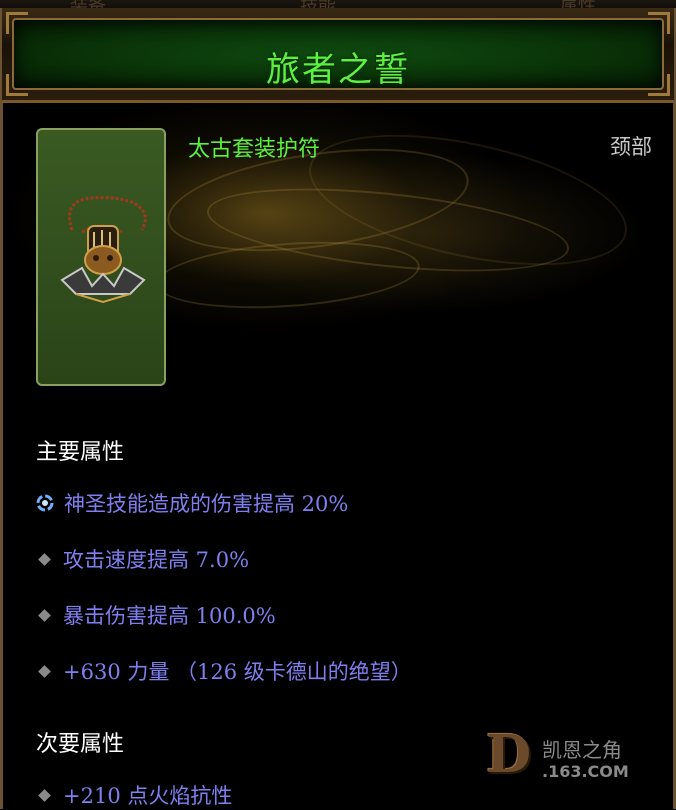  I want to click on amulet-icon, so click(103, 250).